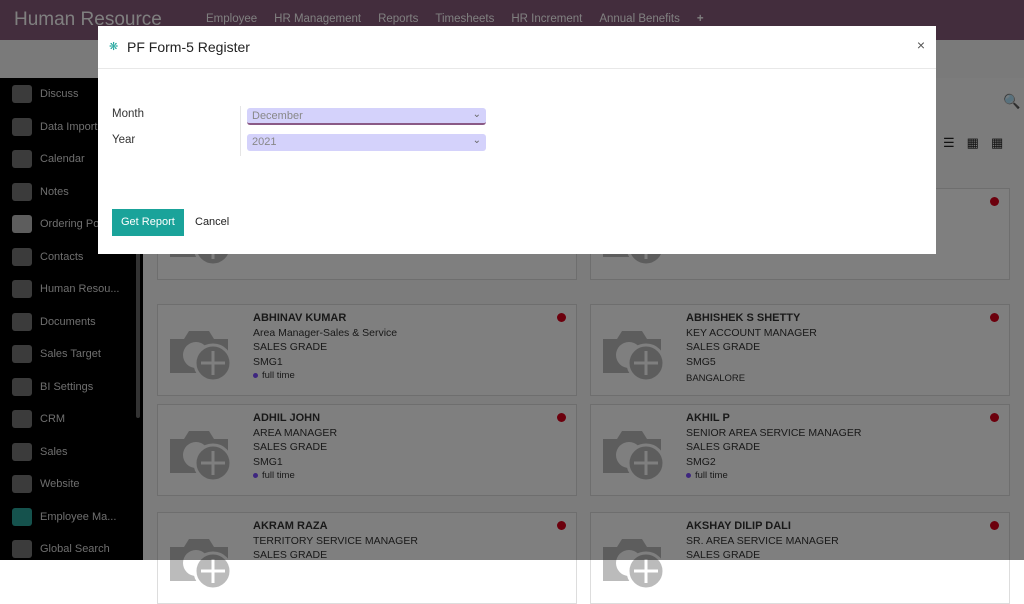 This screenshot has height=604, width=1024. Describe the element at coordinates (366, 116) in the screenshot. I see `month-select: December ⌄` at that location.